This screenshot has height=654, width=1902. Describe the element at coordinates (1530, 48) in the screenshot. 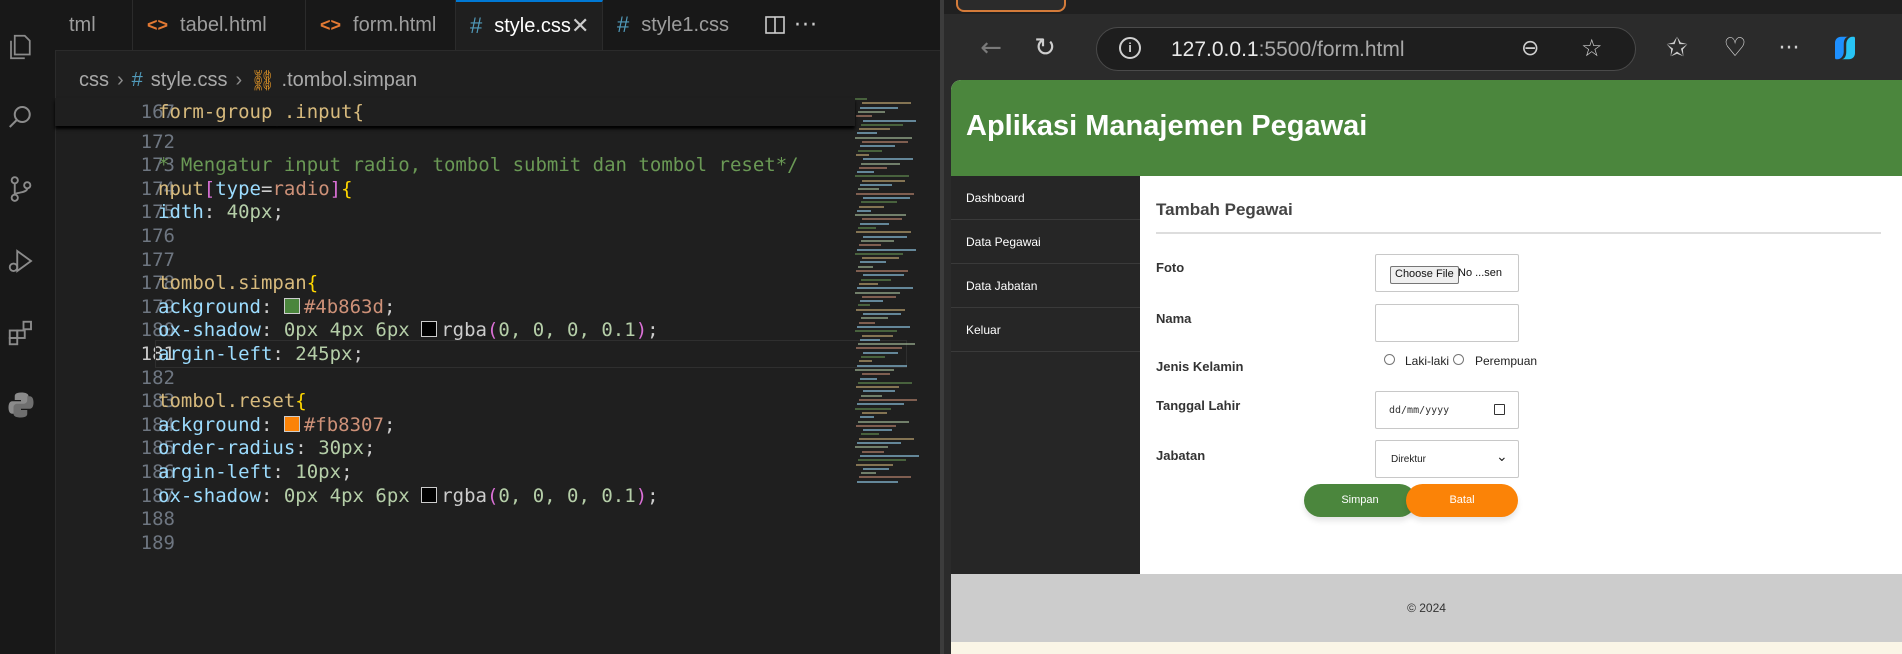

I see `zoom-icon: ⊖` at that location.